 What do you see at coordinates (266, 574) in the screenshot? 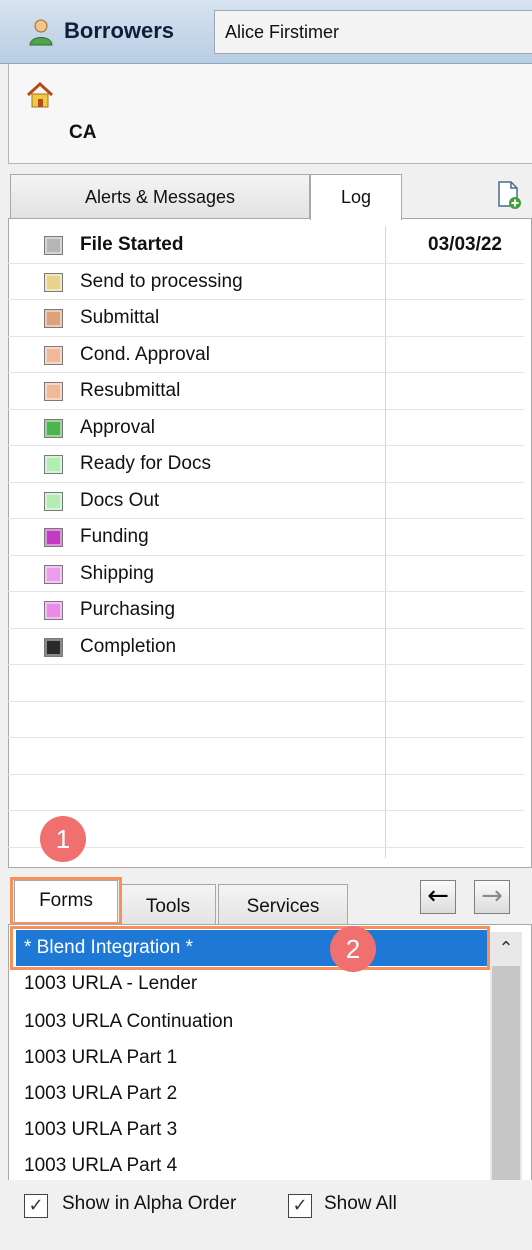
I see `log-row-shipping: Shipping` at bounding box center [266, 574].